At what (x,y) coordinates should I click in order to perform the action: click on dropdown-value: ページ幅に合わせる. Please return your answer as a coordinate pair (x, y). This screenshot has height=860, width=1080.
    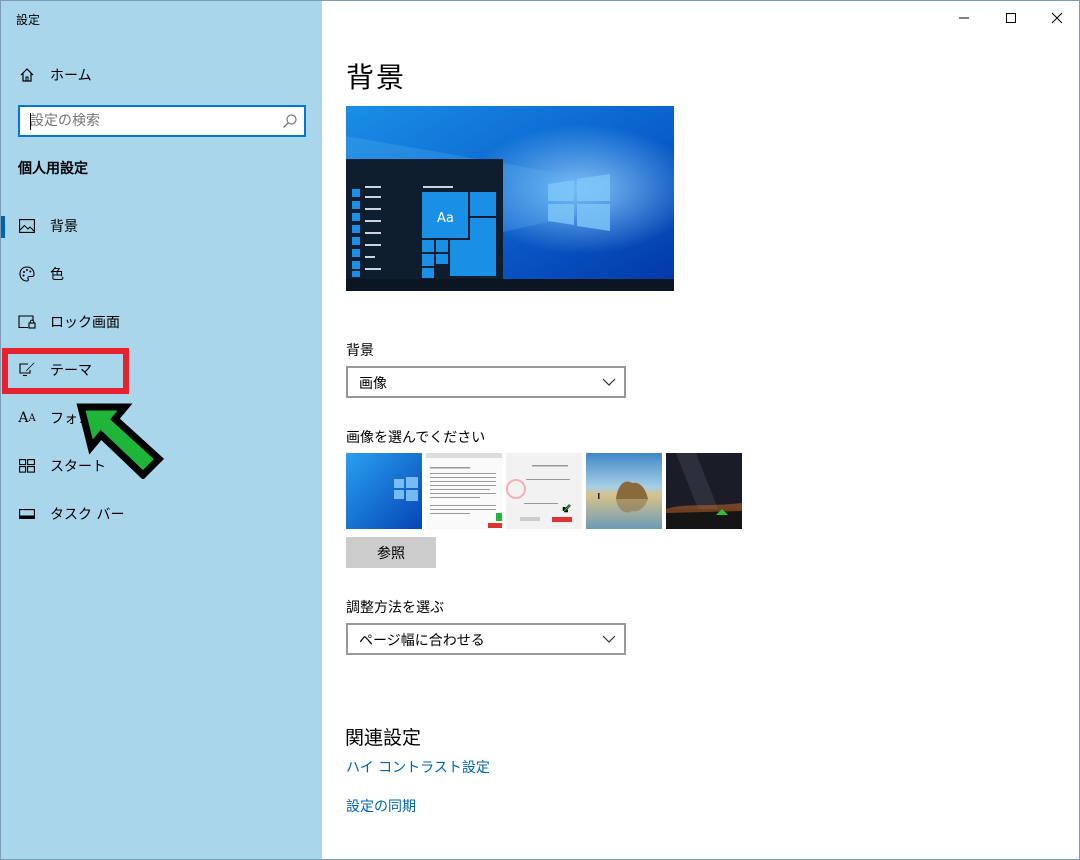
    Looking at the image, I should click on (422, 641).